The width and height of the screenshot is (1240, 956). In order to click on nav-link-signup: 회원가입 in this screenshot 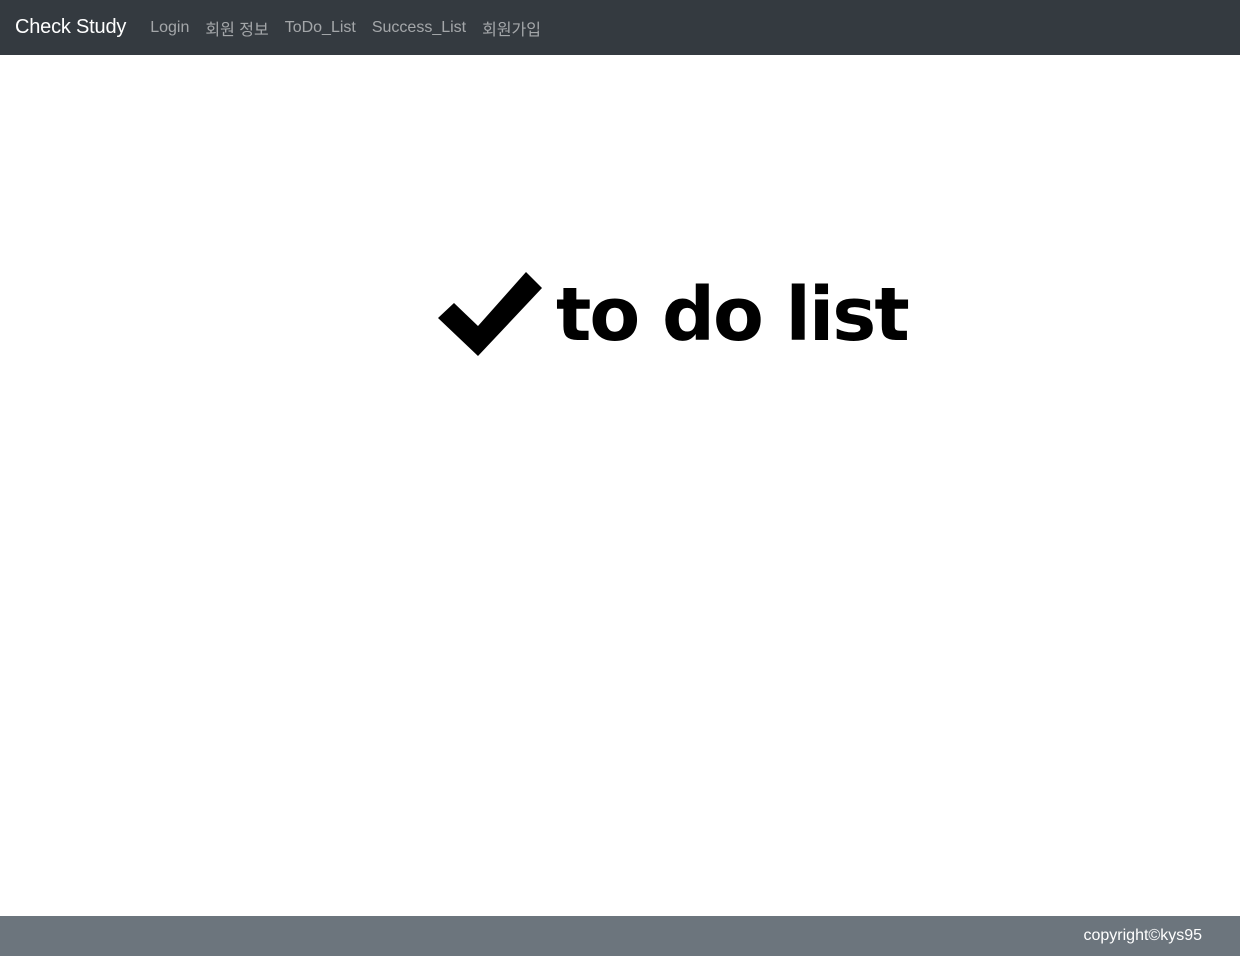, I will do `click(511, 28)`.